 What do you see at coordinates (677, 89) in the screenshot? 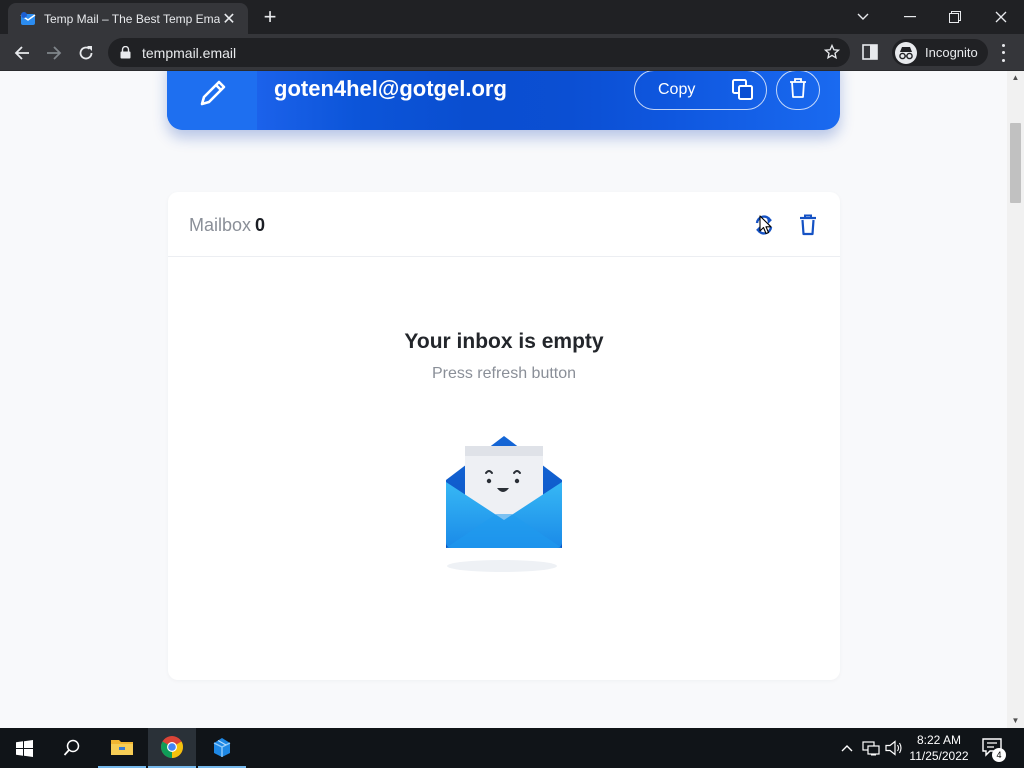
I see `copy-button-label: Copy` at bounding box center [677, 89].